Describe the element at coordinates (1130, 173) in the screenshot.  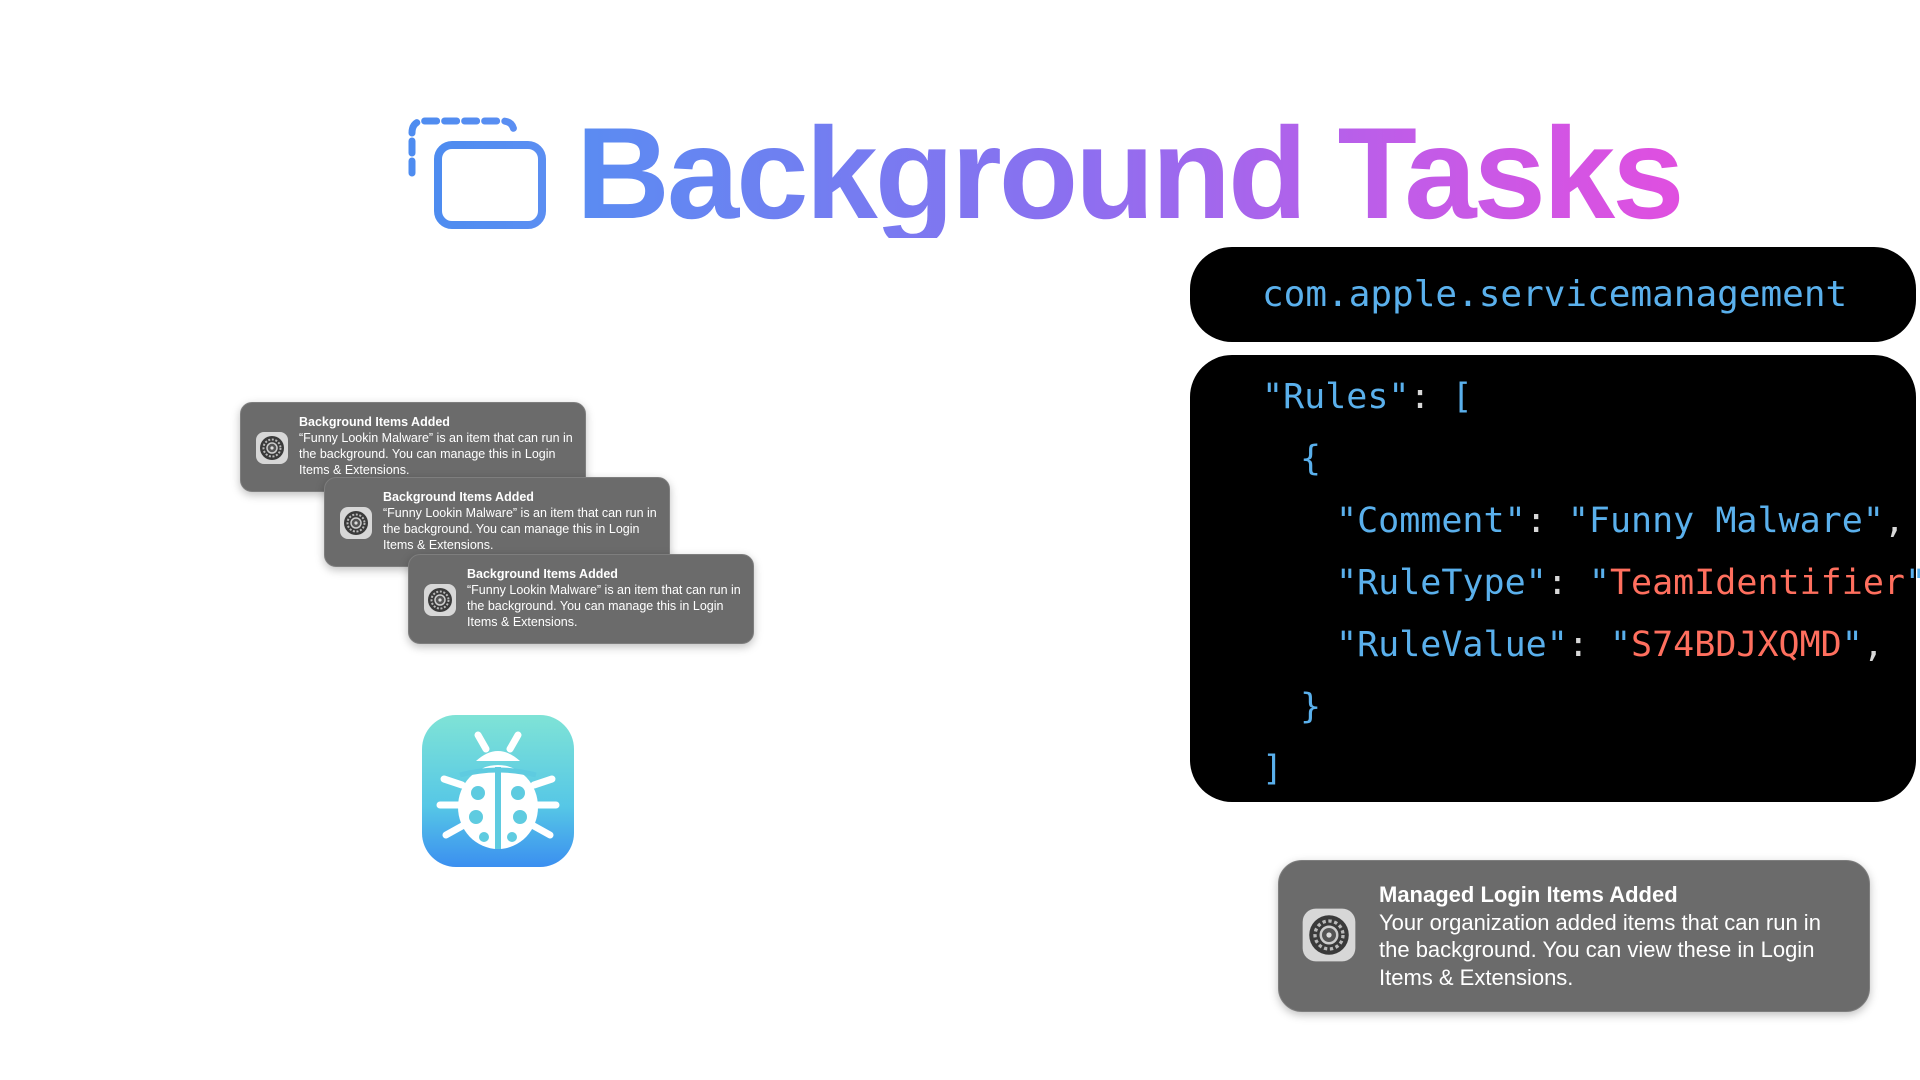
I see `page-title: Background Tasks` at that location.